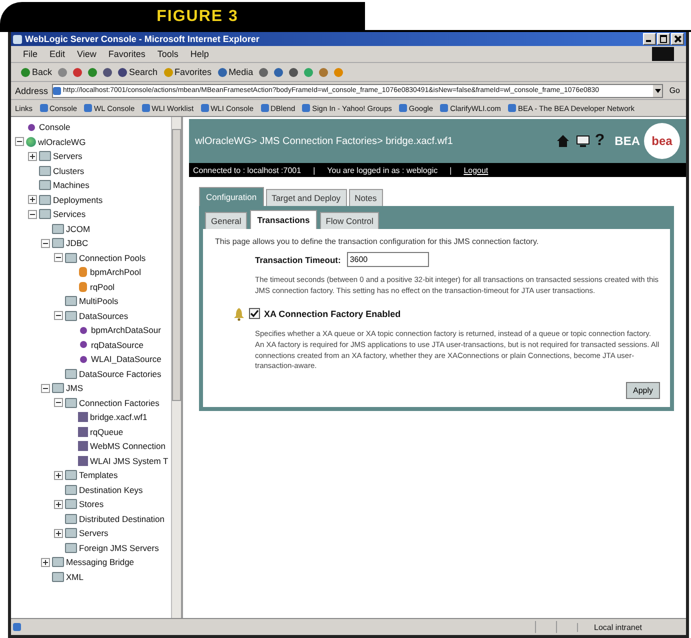 This screenshot has height=638, width=691. What do you see at coordinates (107, 431) in the screenshot?
I see `tree-item: rqQueue` at bounding box center [107, 431].